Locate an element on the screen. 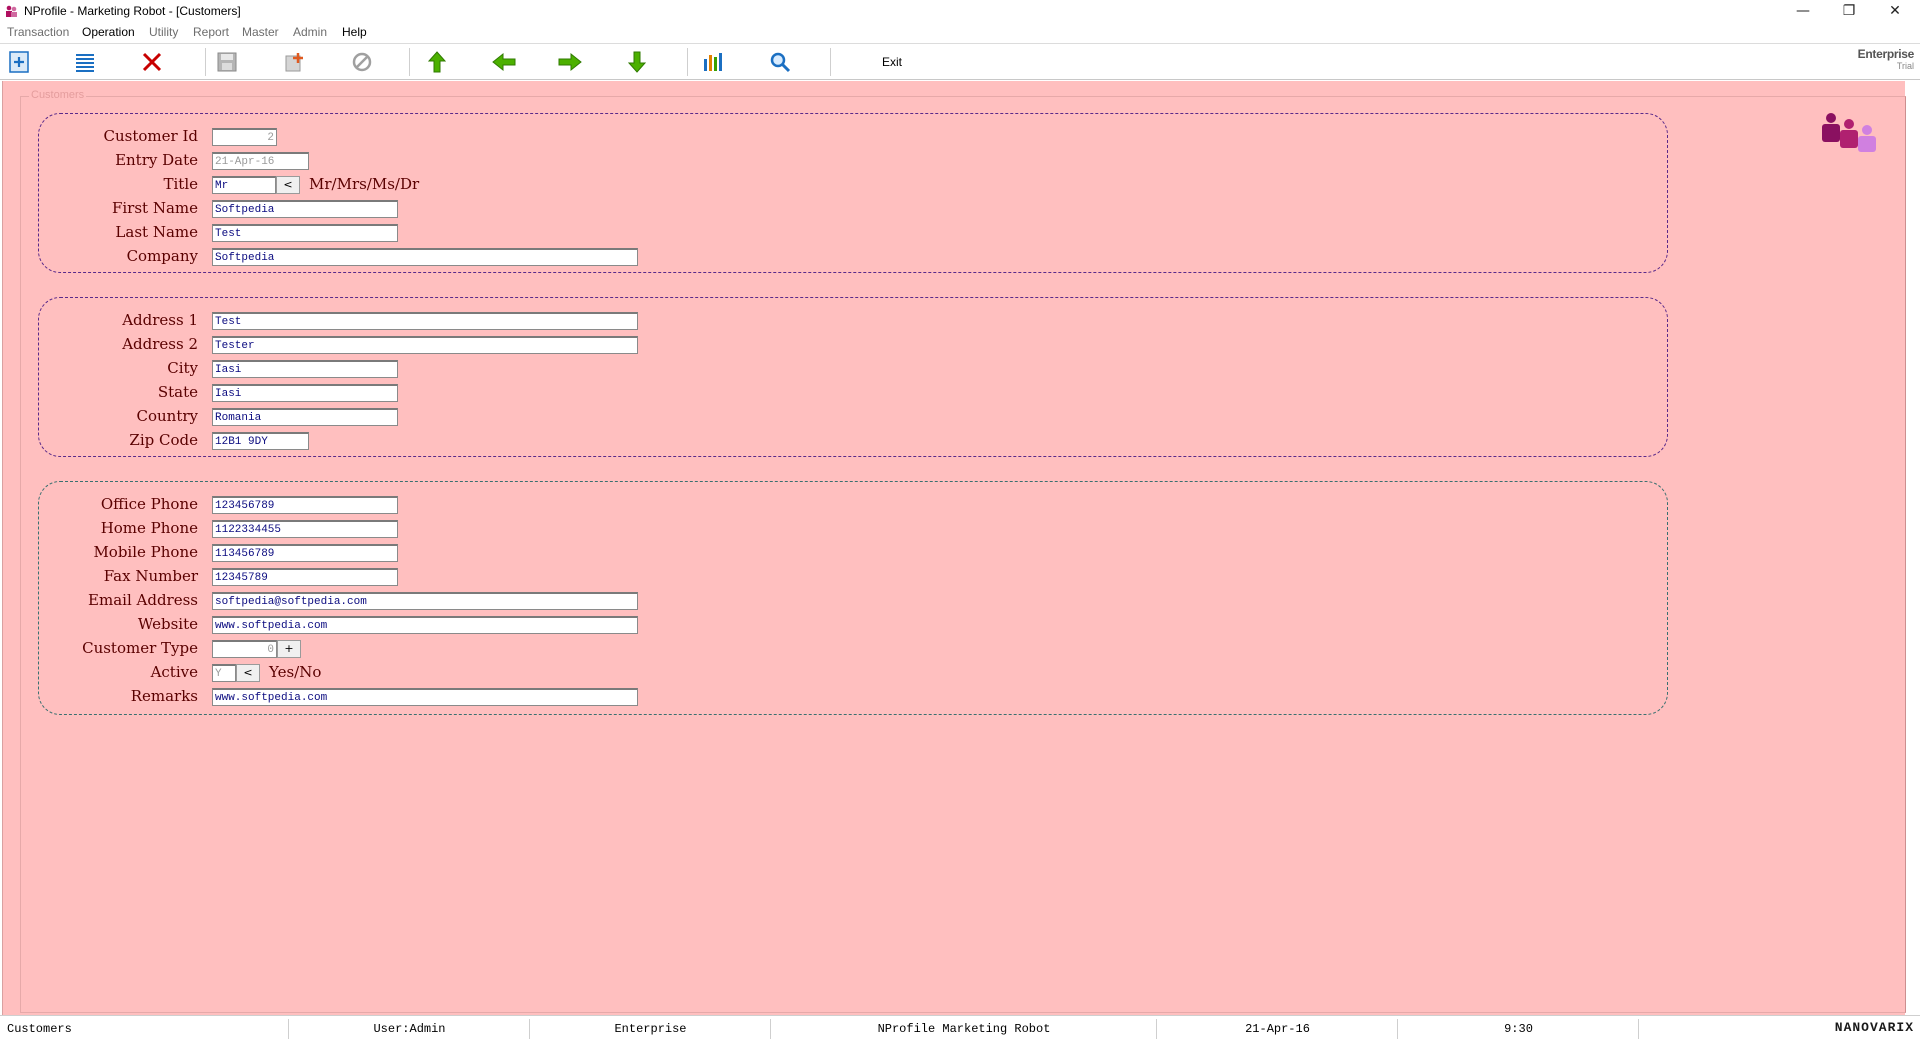  address1-label: Address 1 is located at coordinates (160, 320).